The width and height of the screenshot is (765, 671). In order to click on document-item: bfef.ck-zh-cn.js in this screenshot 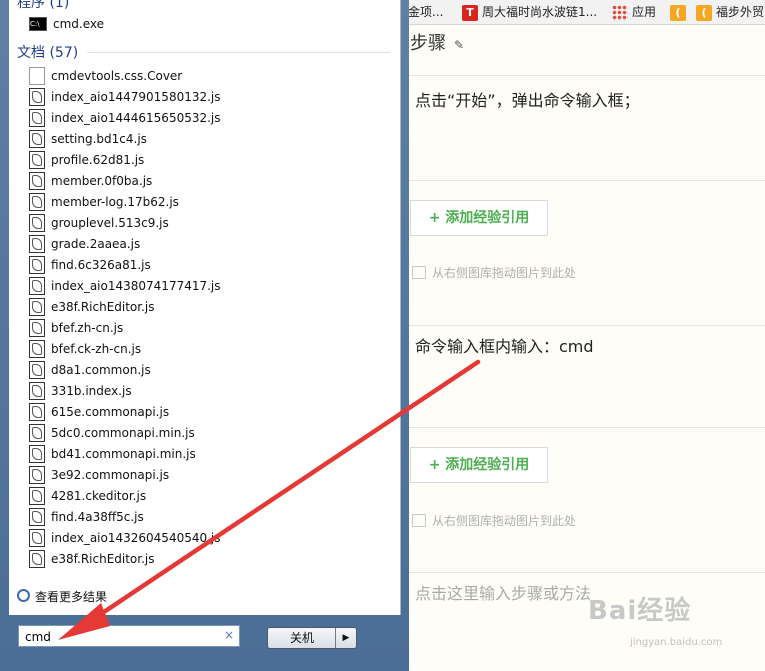, I will do `click(85, 349)`.